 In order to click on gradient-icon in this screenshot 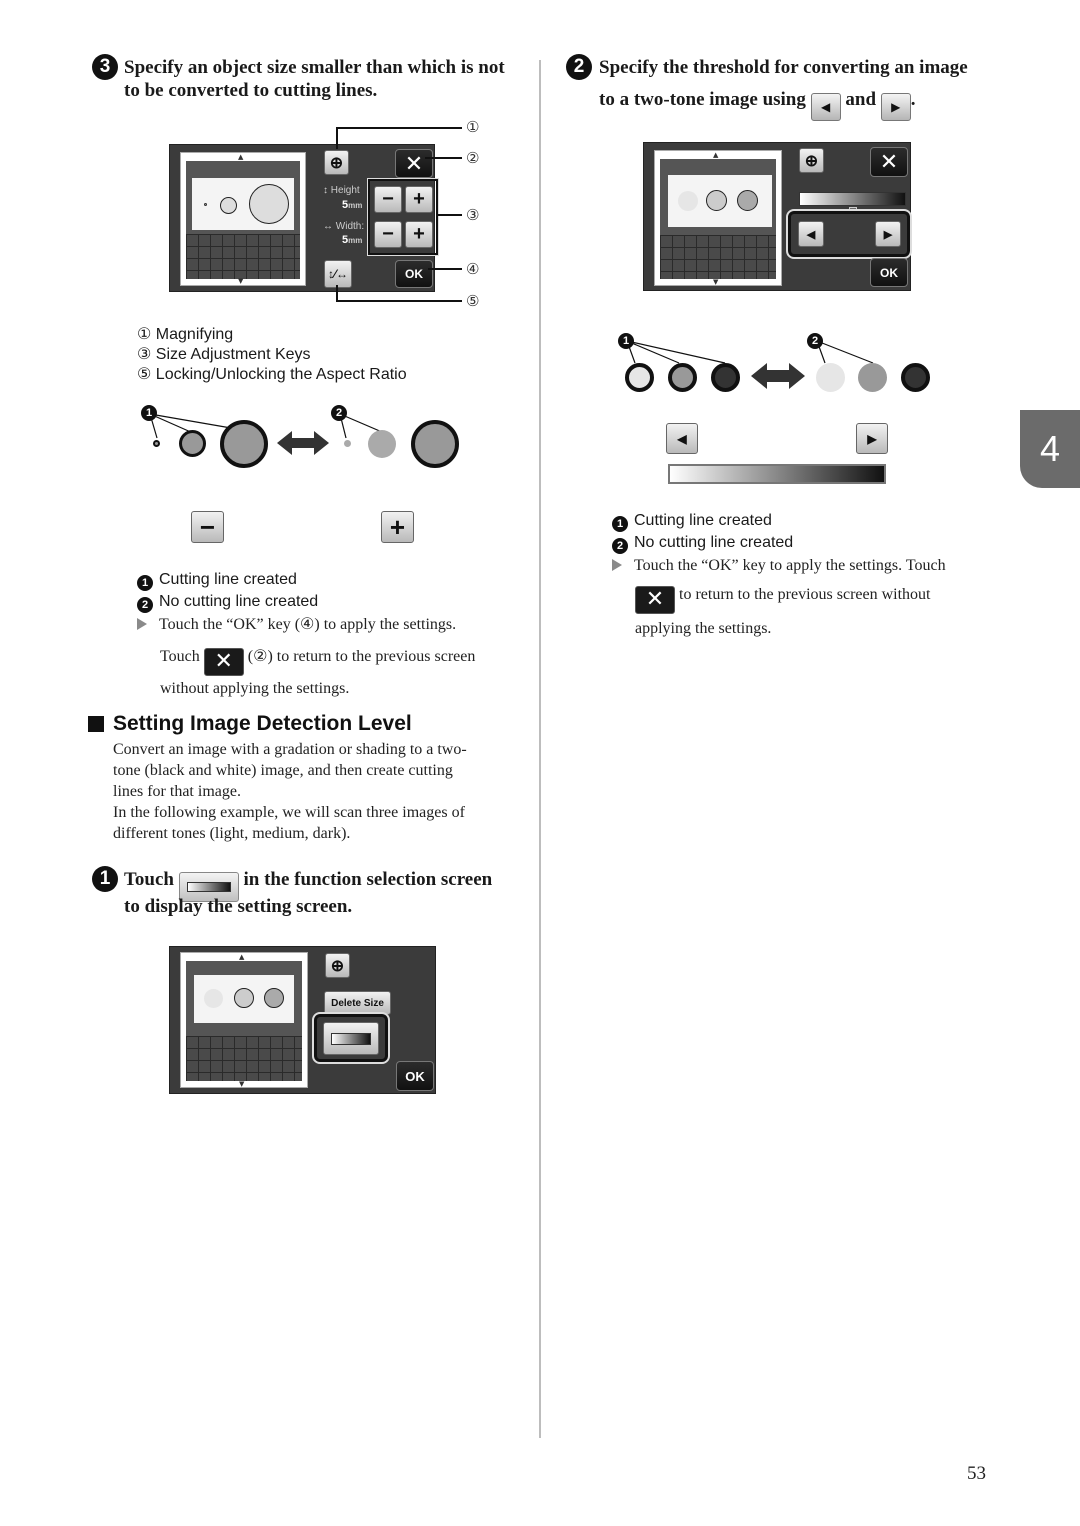, I will do `click(351, 1038)`.